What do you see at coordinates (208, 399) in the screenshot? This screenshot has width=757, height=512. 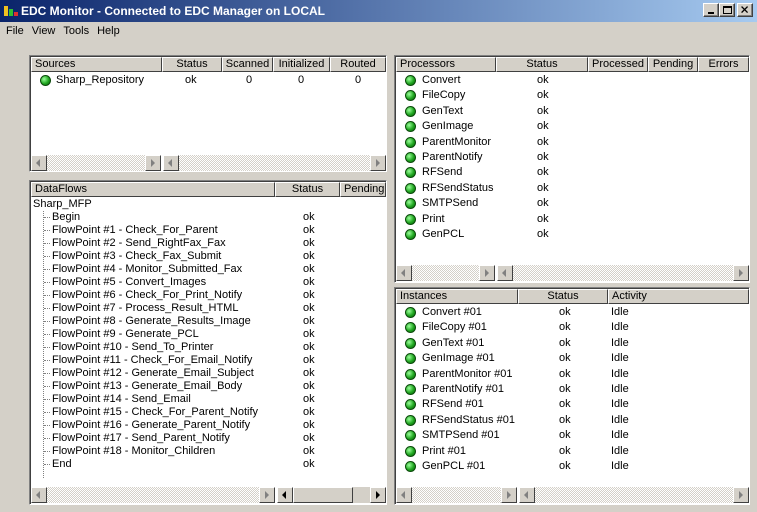 I see `dataflow-row: FlowPoint #14 - Send_Email ok` at bounding box center [208, 399].